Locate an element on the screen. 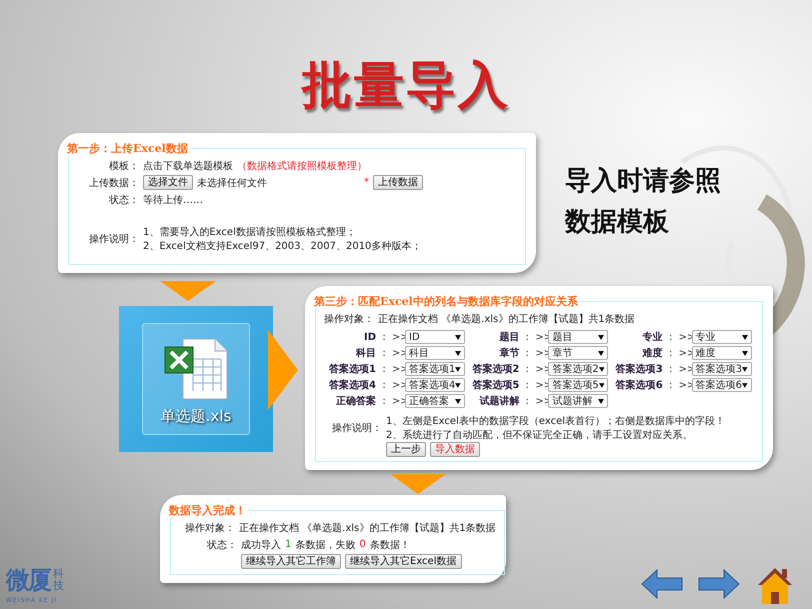 This screenshot has width=812, height=609. note-text: 数据模板 is located at coordinates (617, 222).